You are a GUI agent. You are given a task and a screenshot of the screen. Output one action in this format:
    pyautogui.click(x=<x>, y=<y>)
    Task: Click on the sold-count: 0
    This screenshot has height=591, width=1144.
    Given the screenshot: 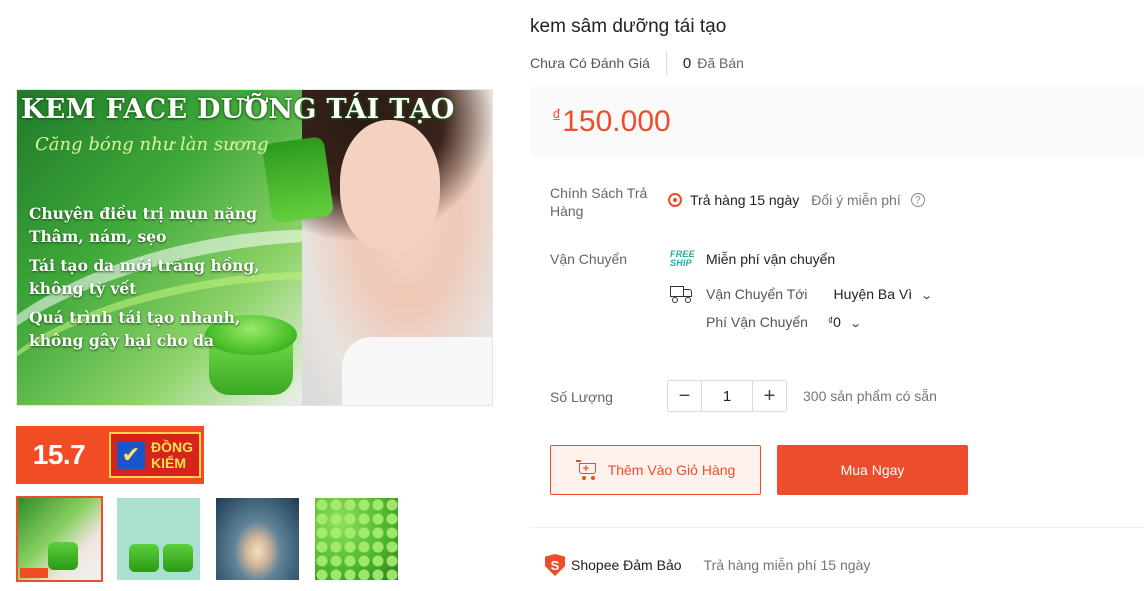 What is the action you would take?
    pyautogui.click(x=687, y=63)
    